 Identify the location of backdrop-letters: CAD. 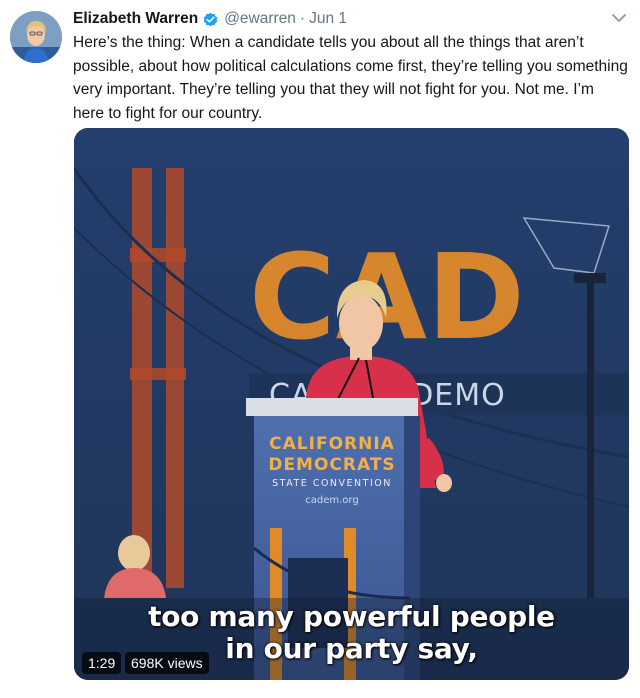
(387, 297).